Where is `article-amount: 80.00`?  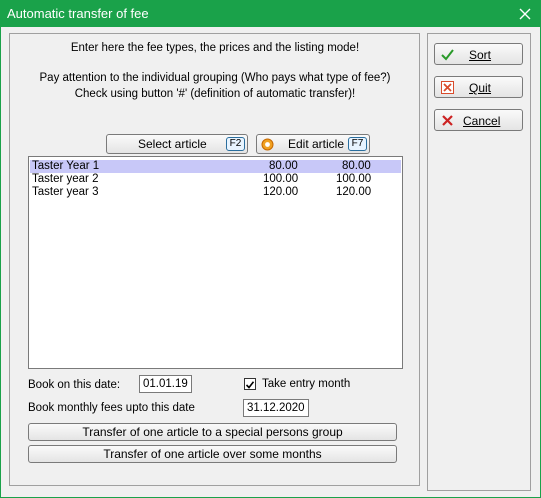
article-amount: 80.00 is located at coordinates (356, 166).